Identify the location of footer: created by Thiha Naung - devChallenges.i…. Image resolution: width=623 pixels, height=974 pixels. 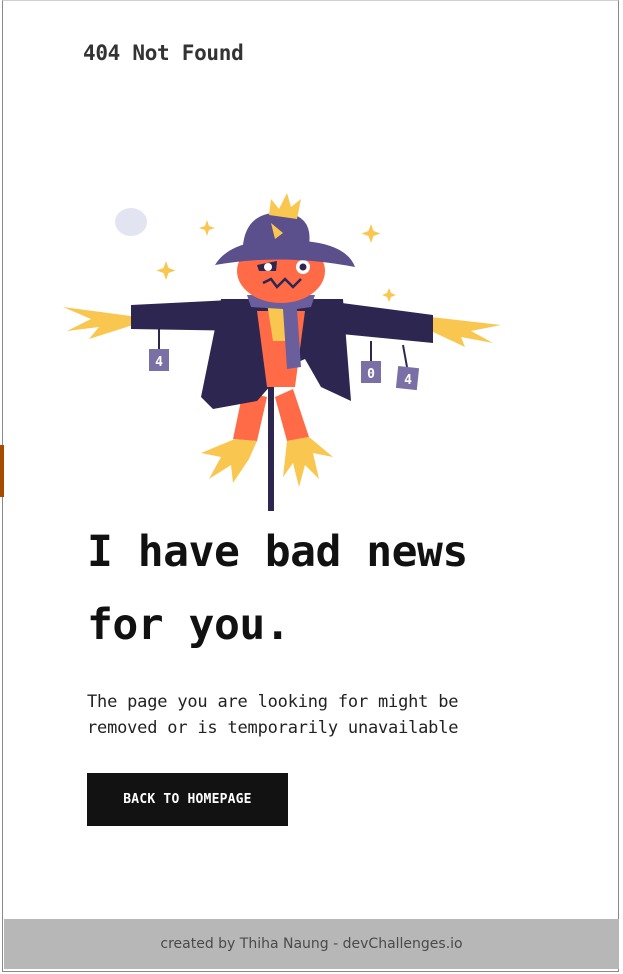
(311, 944).